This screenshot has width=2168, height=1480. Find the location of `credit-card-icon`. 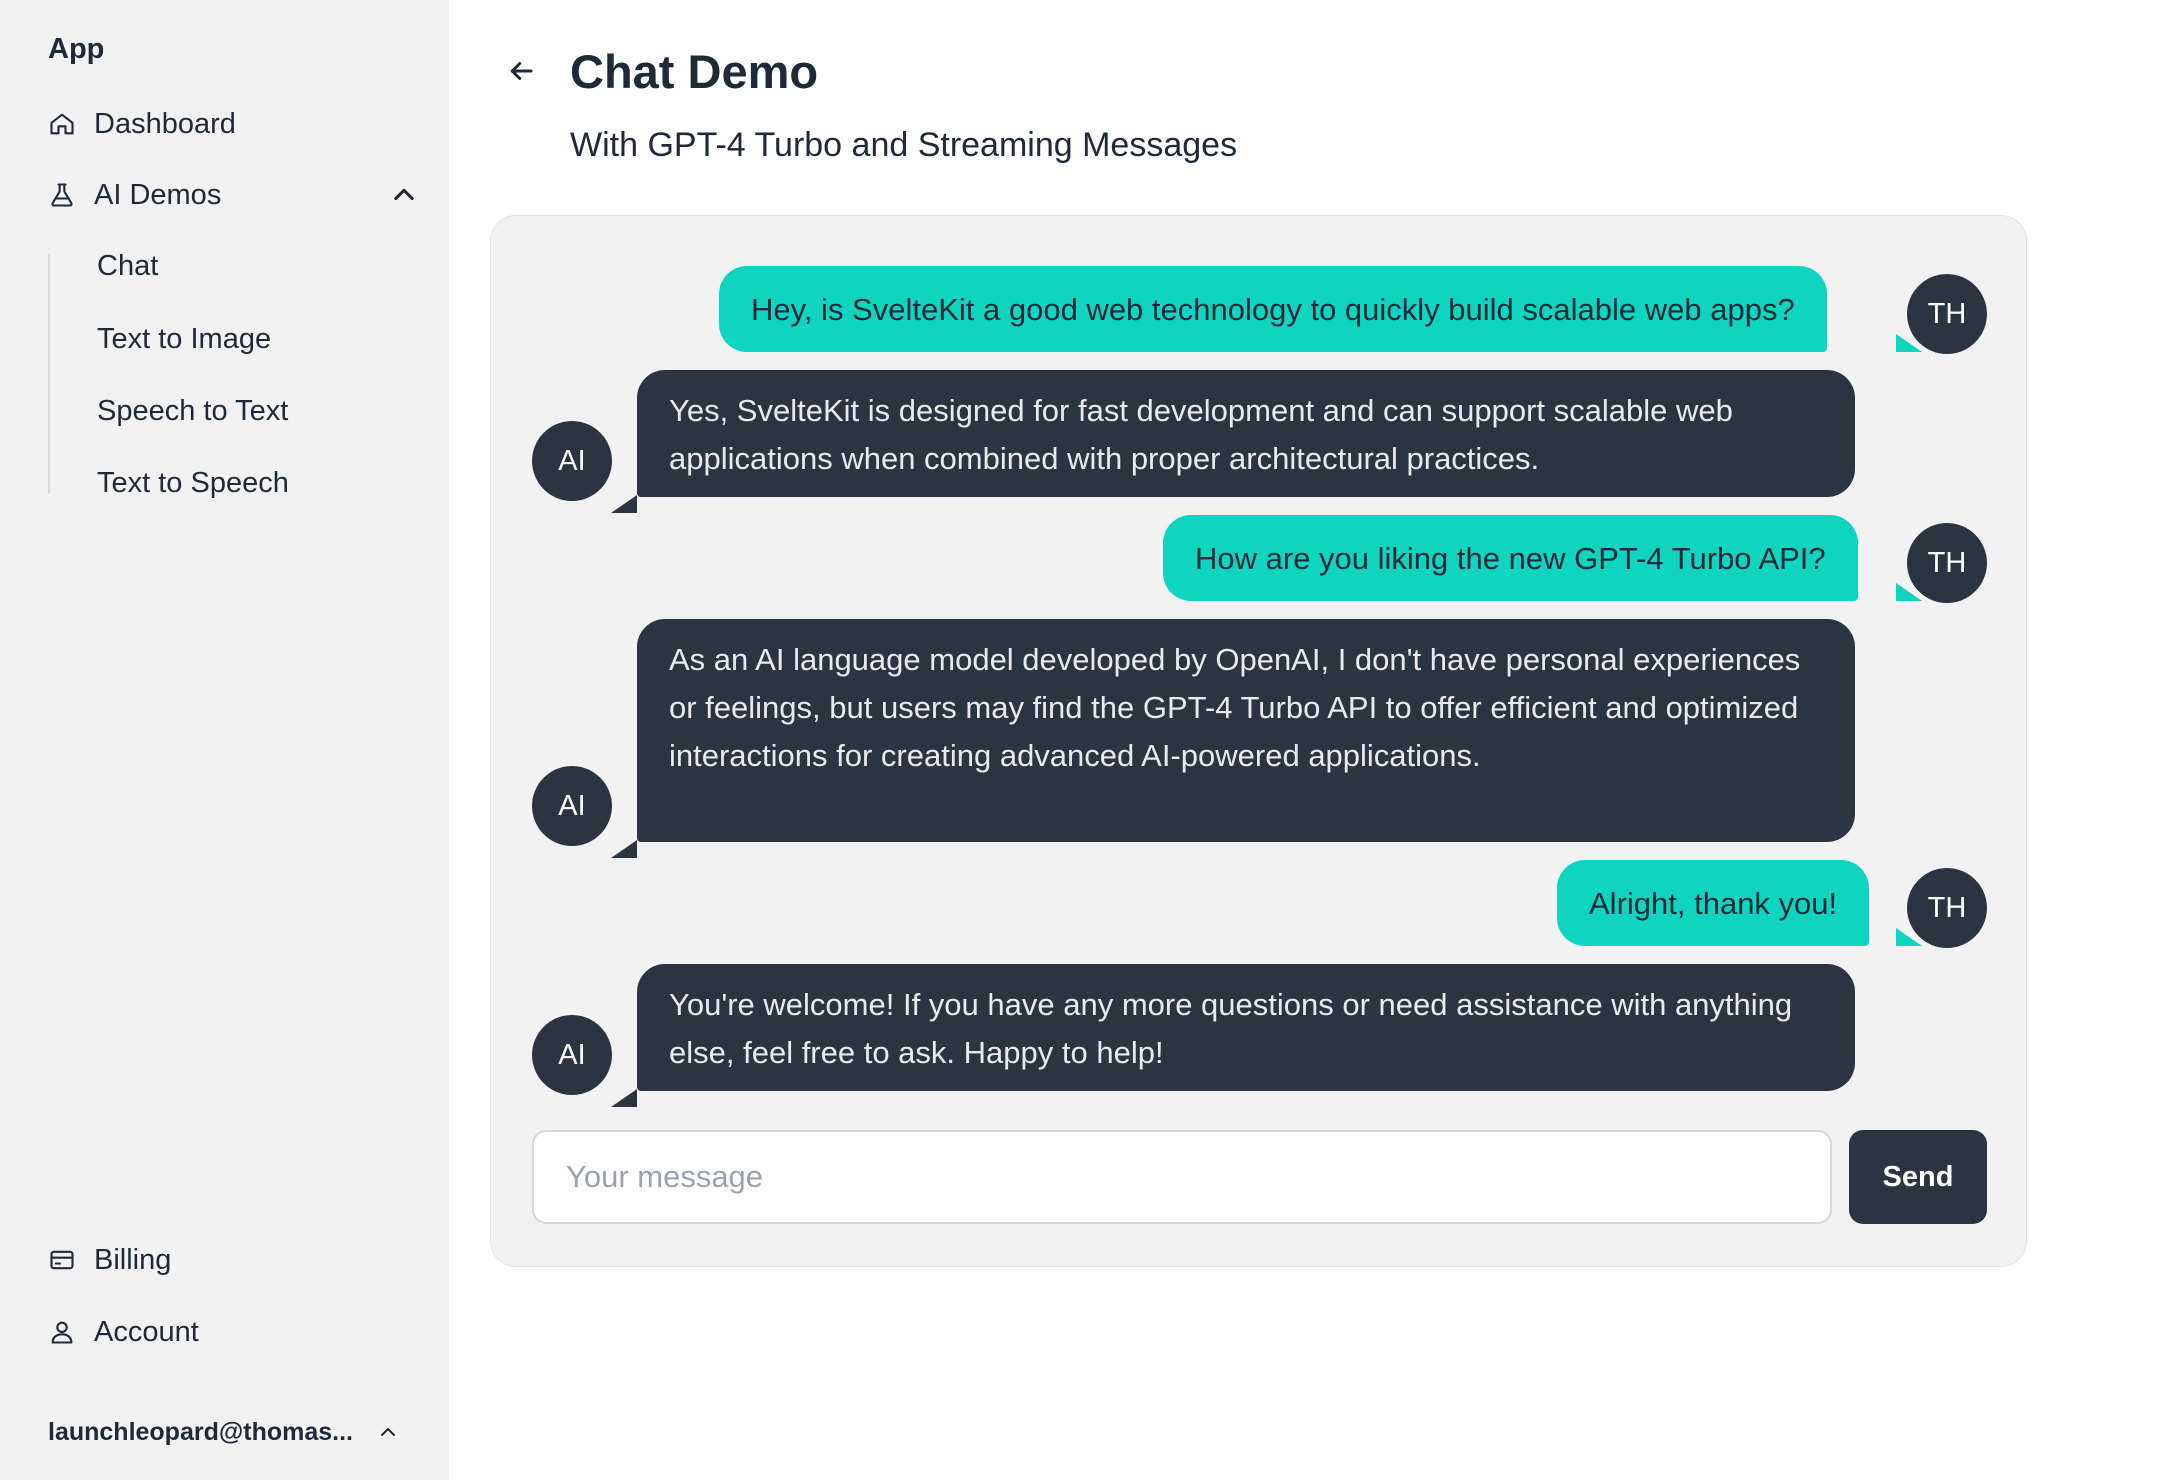

credit-card-icon is located at coordinates (62, 1260).